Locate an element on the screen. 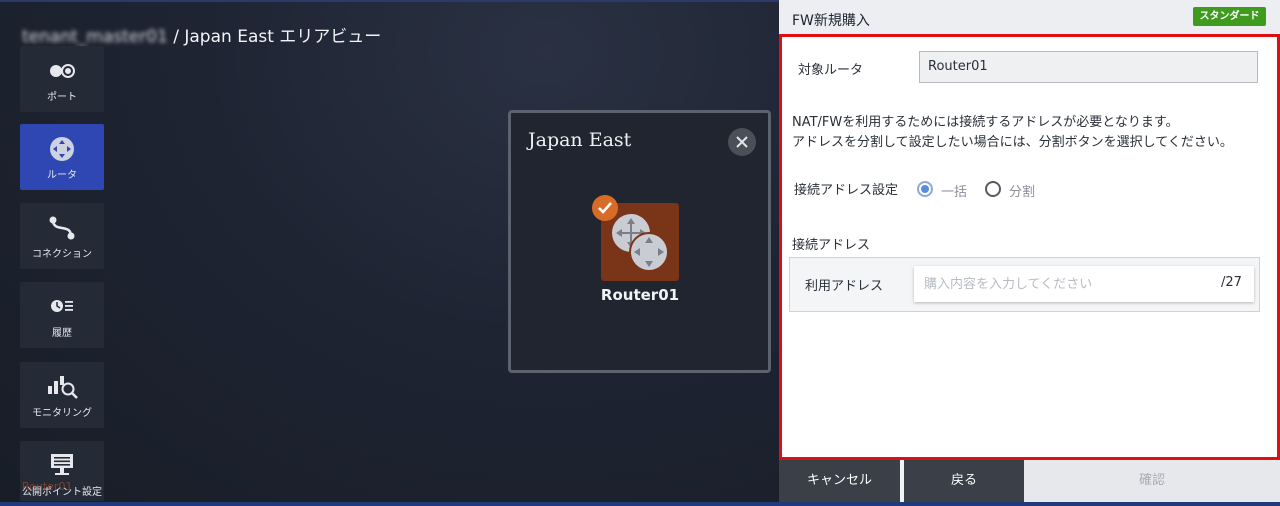 The width and height of the screenshot is (1280, 506). tenant-name: tenant_master01 is located at coordinates (95, 37).